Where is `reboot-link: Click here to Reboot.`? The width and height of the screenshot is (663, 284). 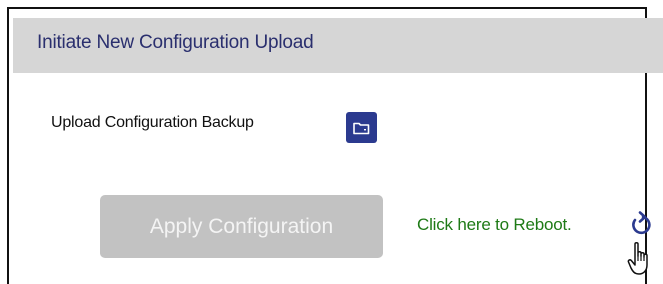
reboot-link: Click here to Reboot. is located at coordinates (494, 225).